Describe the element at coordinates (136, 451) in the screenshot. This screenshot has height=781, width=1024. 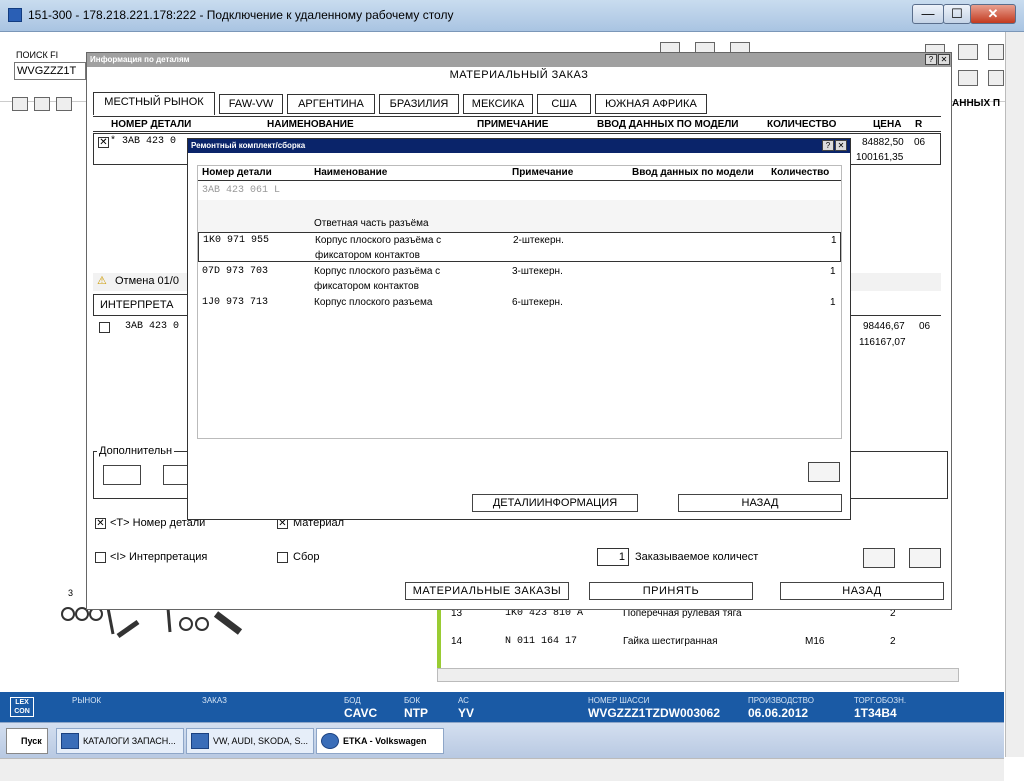
I see `additional-group-label: Дополнительн` at that location.